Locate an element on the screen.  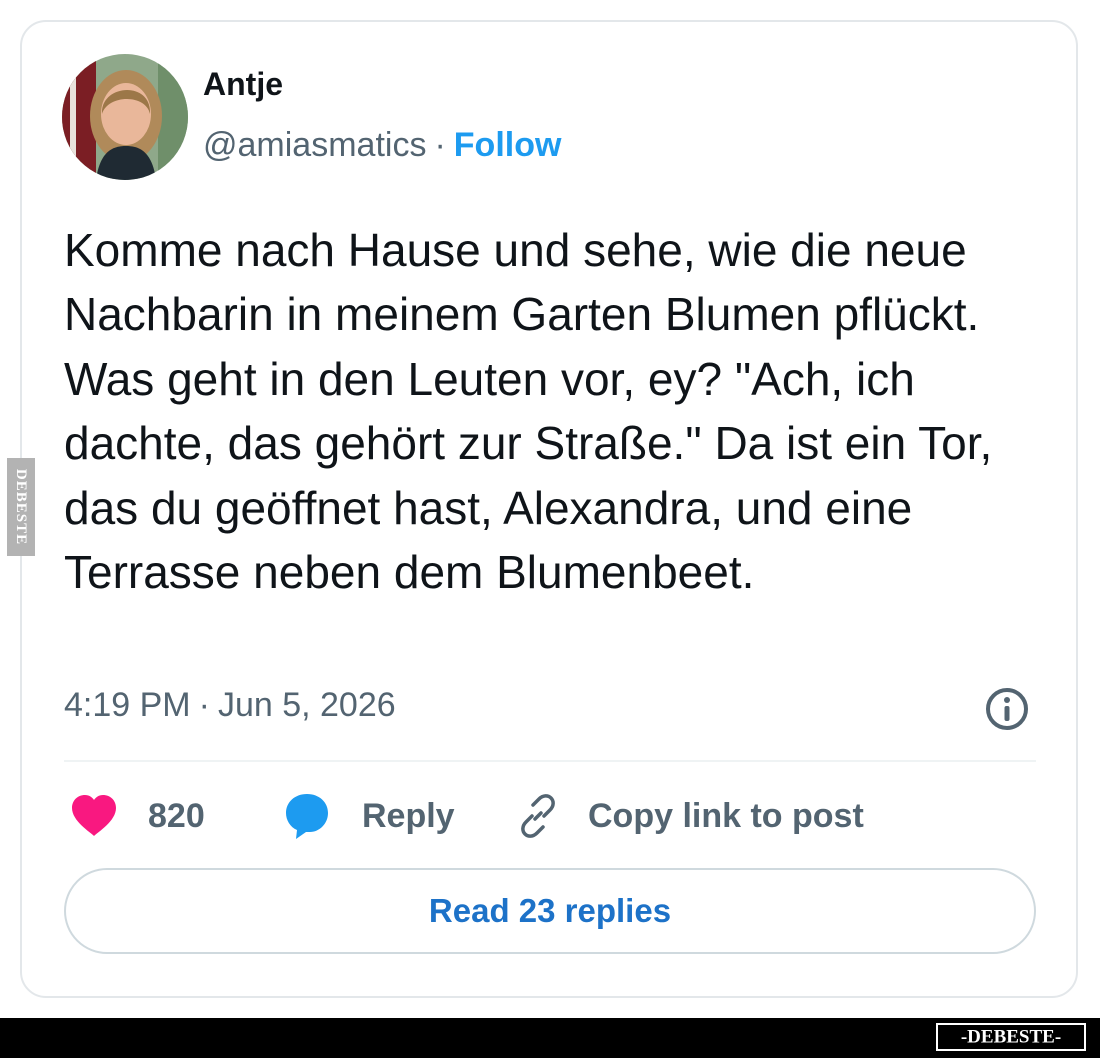
side-watermark: DEBESTE is located at coordinates (21, 507).